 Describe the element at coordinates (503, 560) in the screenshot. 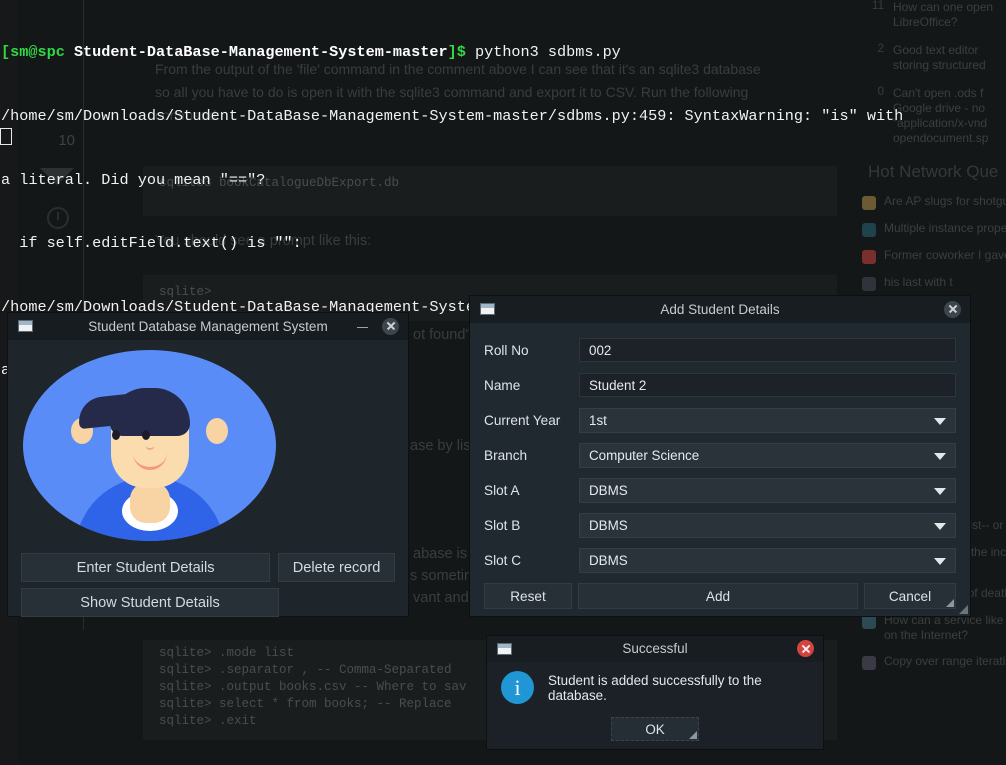

I see `field-label-slot-c: Slot C` at that location.